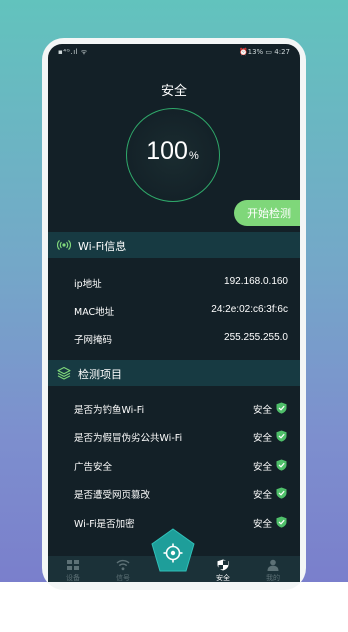 The image size is (348, 632). Describe the element at coordinates (193, 156) in the screenshot. I see `score-unit: %` at that location.